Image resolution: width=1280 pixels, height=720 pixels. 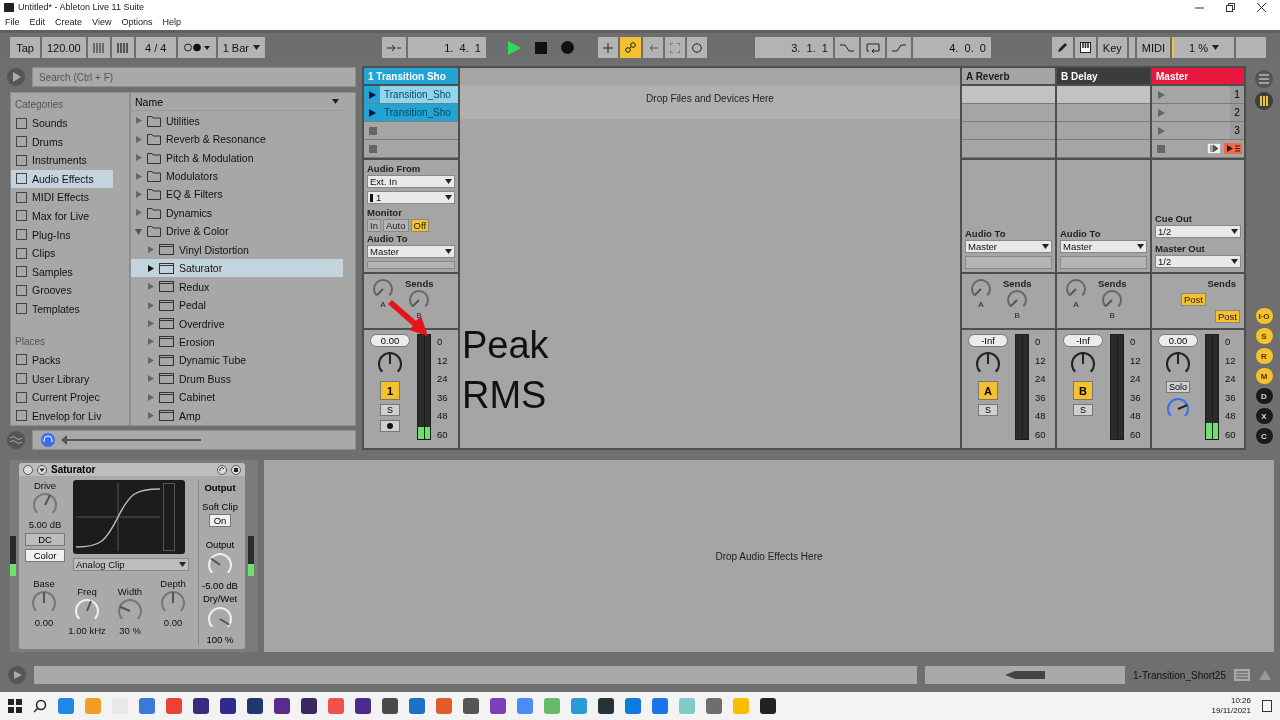 I want to click on section-toggle: D, so click(x=1264, y=396).